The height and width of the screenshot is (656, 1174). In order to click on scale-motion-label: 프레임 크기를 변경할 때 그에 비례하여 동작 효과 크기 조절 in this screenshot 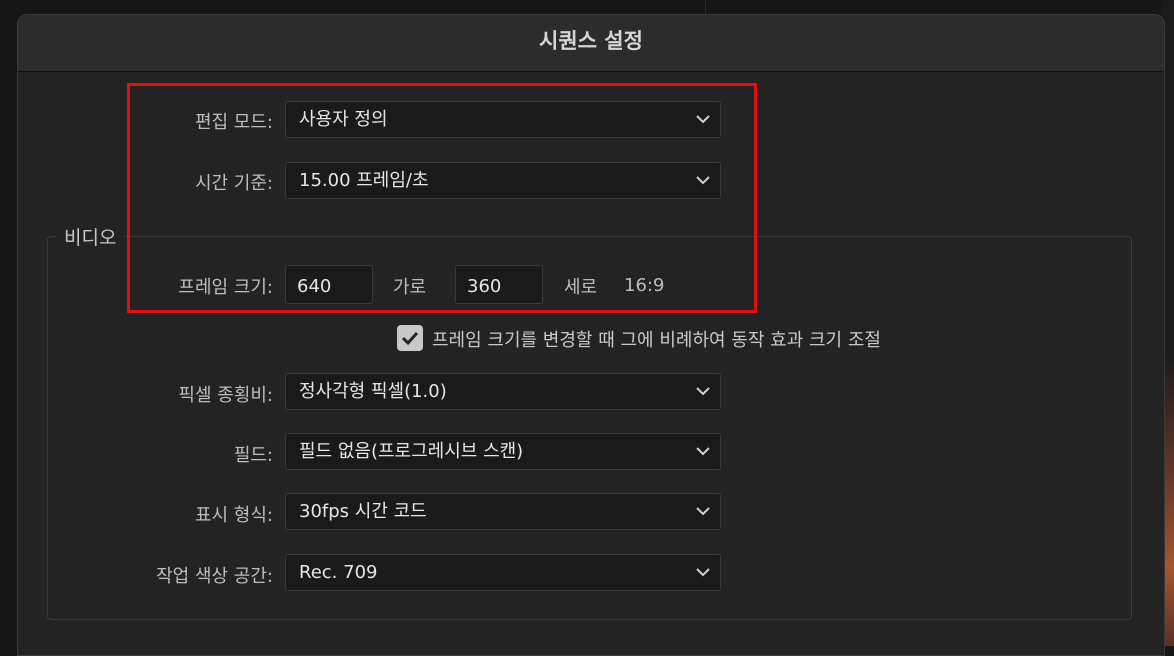, I will do `click(656, 340)`.